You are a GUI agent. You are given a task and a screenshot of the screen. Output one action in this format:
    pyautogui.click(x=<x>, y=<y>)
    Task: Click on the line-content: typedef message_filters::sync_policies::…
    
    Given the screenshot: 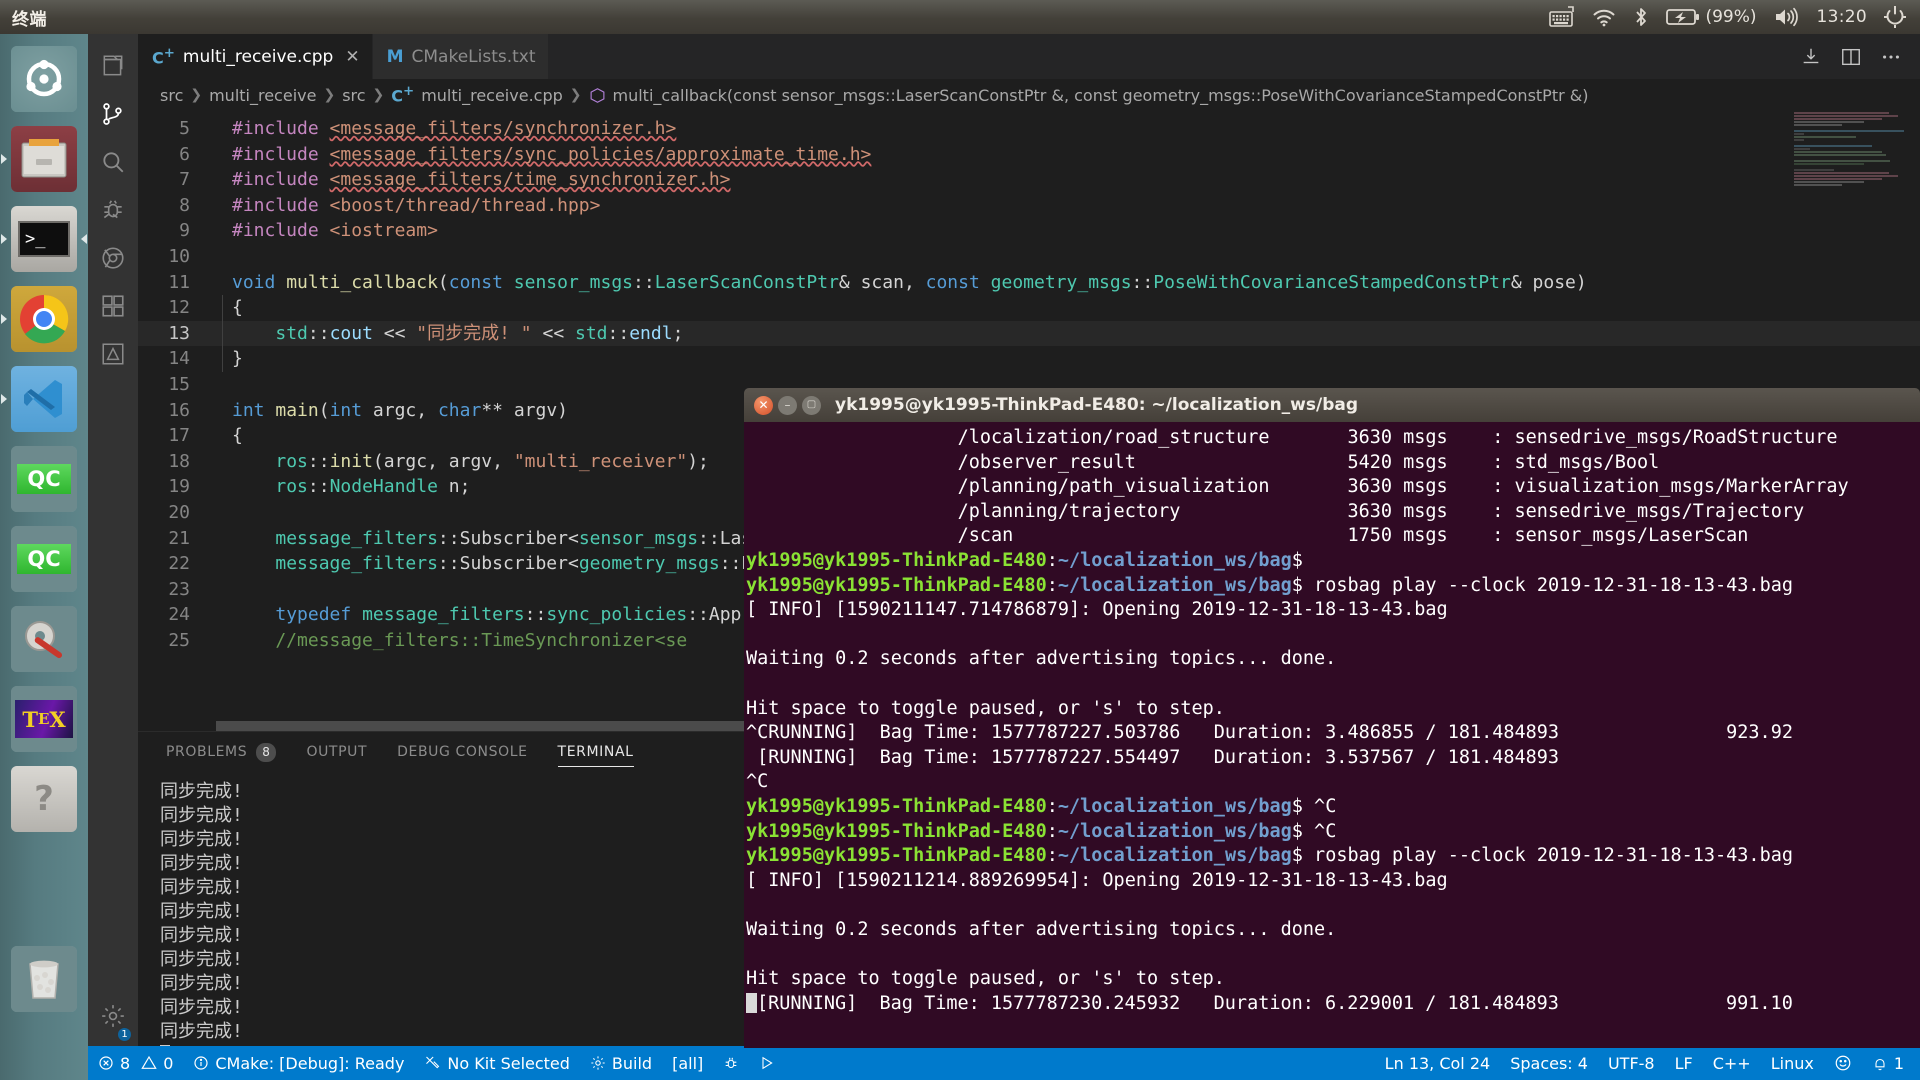 What is the action you would take?
    pyautogui.click(x=500, y=615)
    